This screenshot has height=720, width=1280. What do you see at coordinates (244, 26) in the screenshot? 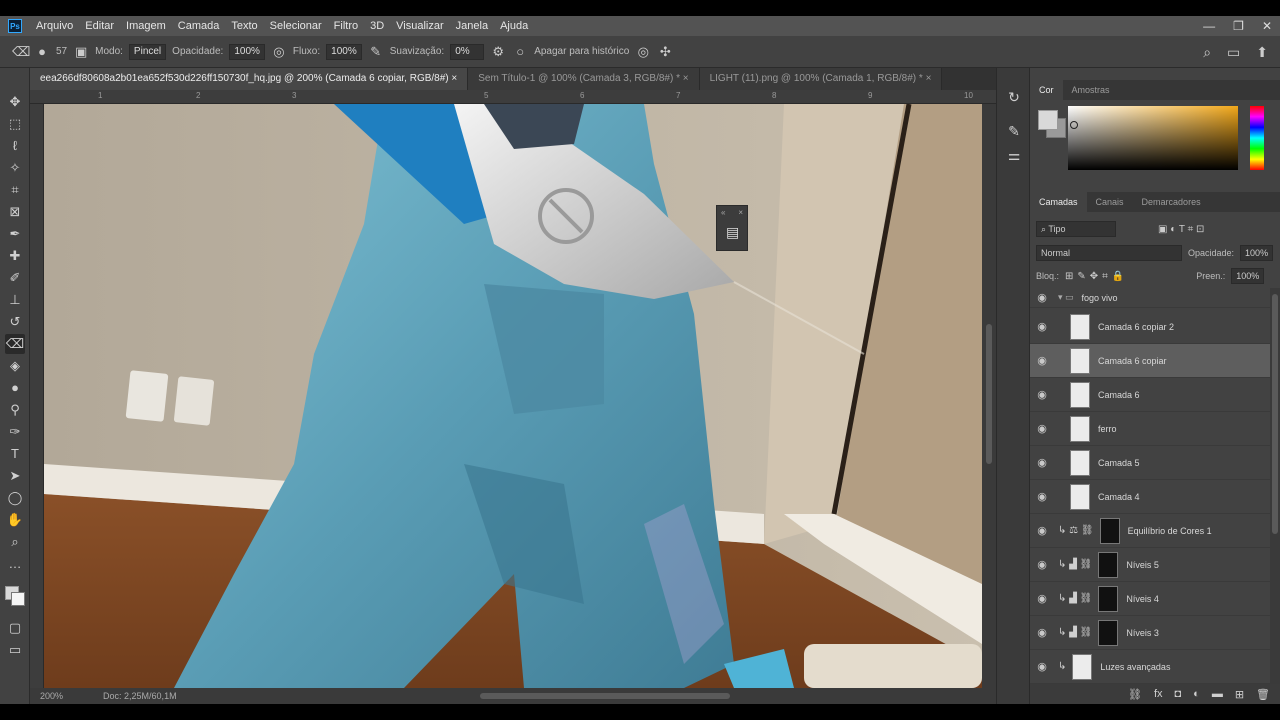
I see `menu-texto: Texto` at bounding box center [244, 26].